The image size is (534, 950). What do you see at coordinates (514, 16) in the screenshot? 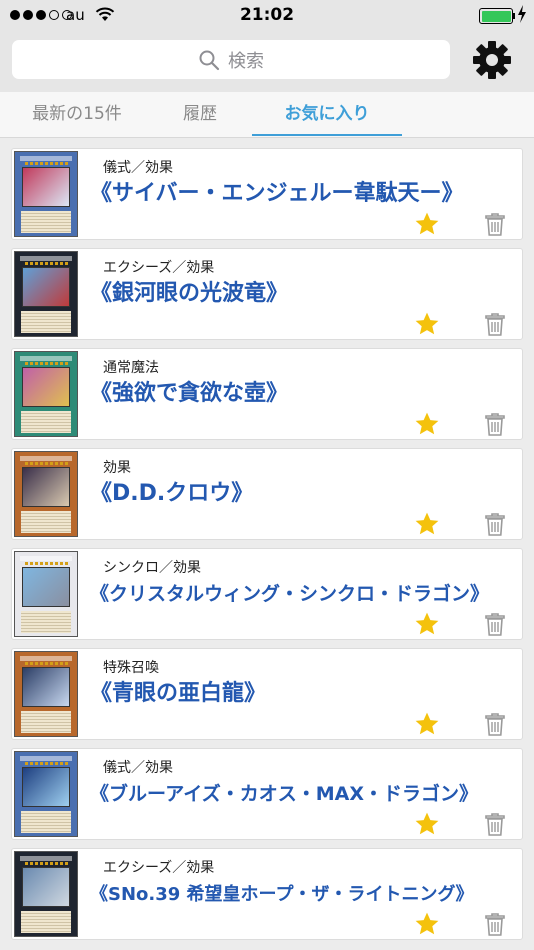
I see `battery-cap` at bounding box center [514, 16].